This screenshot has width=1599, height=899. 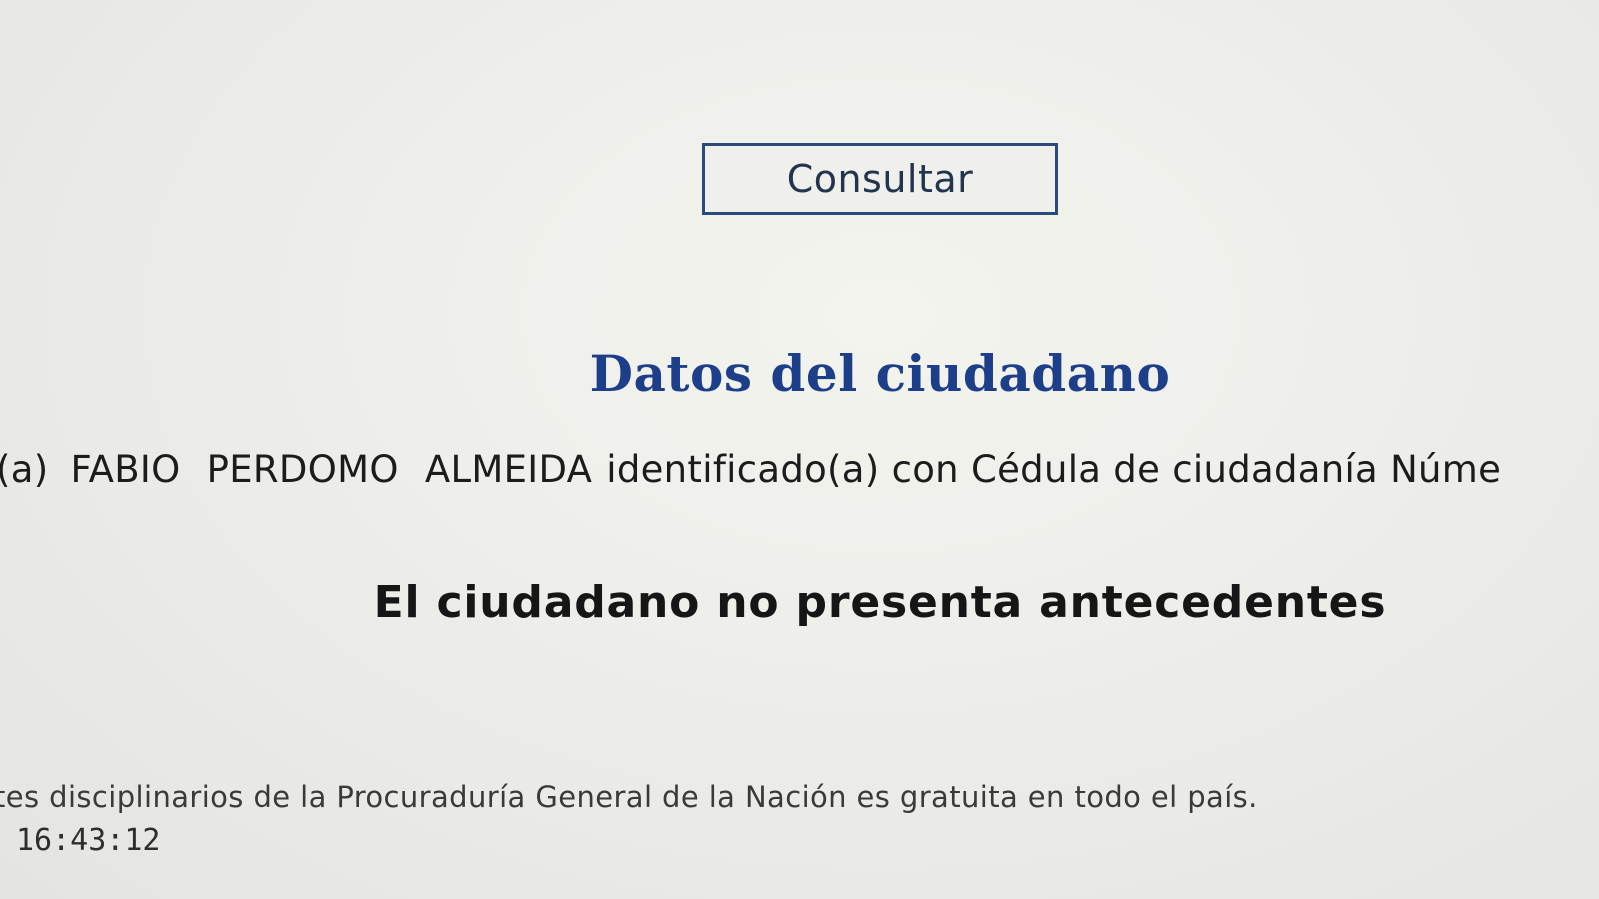 I want to click on section-title: Datos del ciudadano, so click(x=880, y=373).